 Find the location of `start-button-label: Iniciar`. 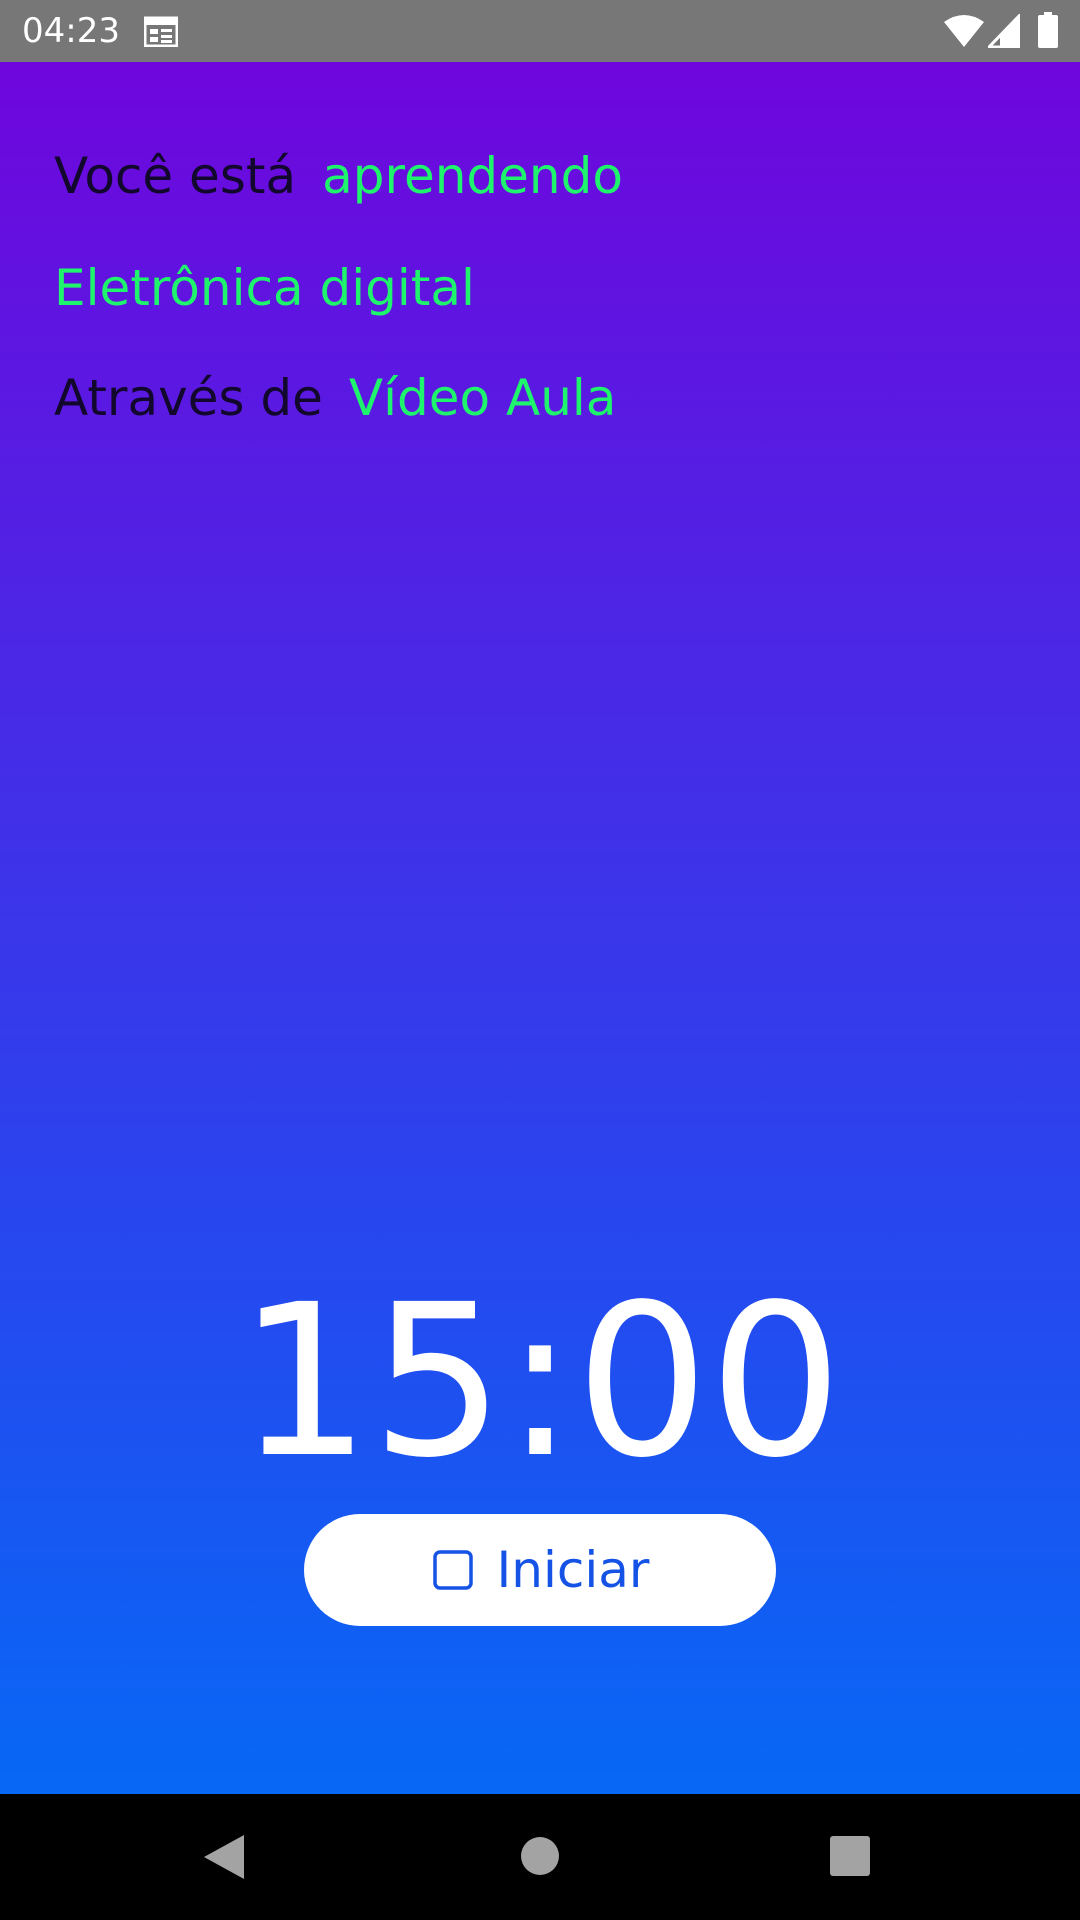

start-button-label: Iniciar is located at coordinates (573, 1570).